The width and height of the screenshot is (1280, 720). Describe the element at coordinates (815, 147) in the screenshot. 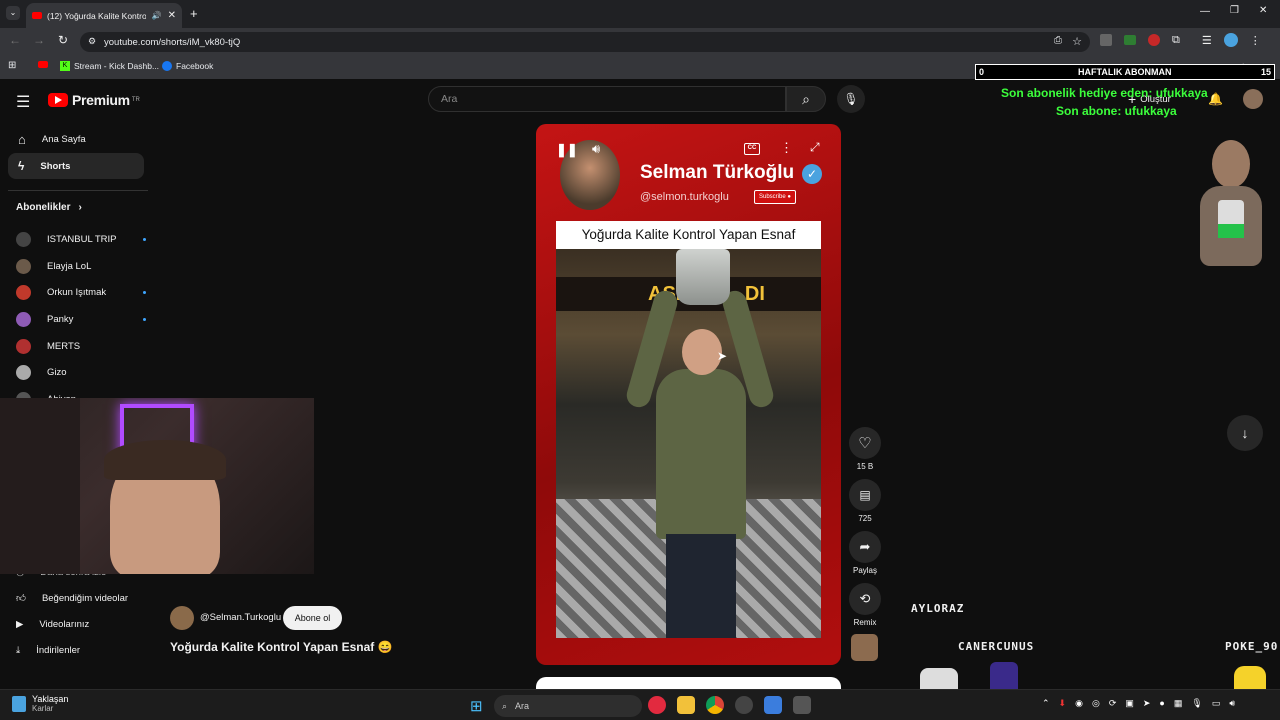

I see `fullscreen-icon: ⤢` at that location.